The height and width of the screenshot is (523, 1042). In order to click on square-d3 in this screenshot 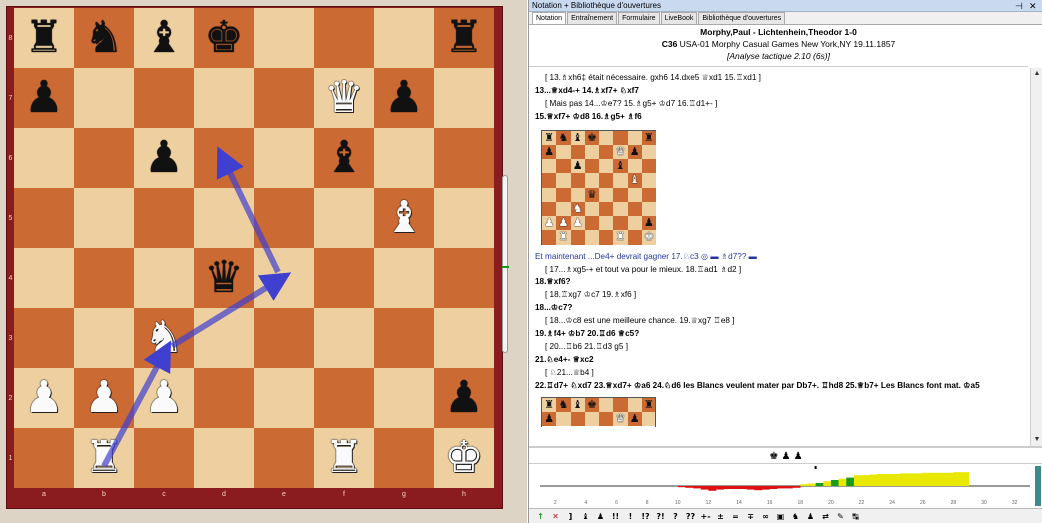, I will do `click(224, 338)`.